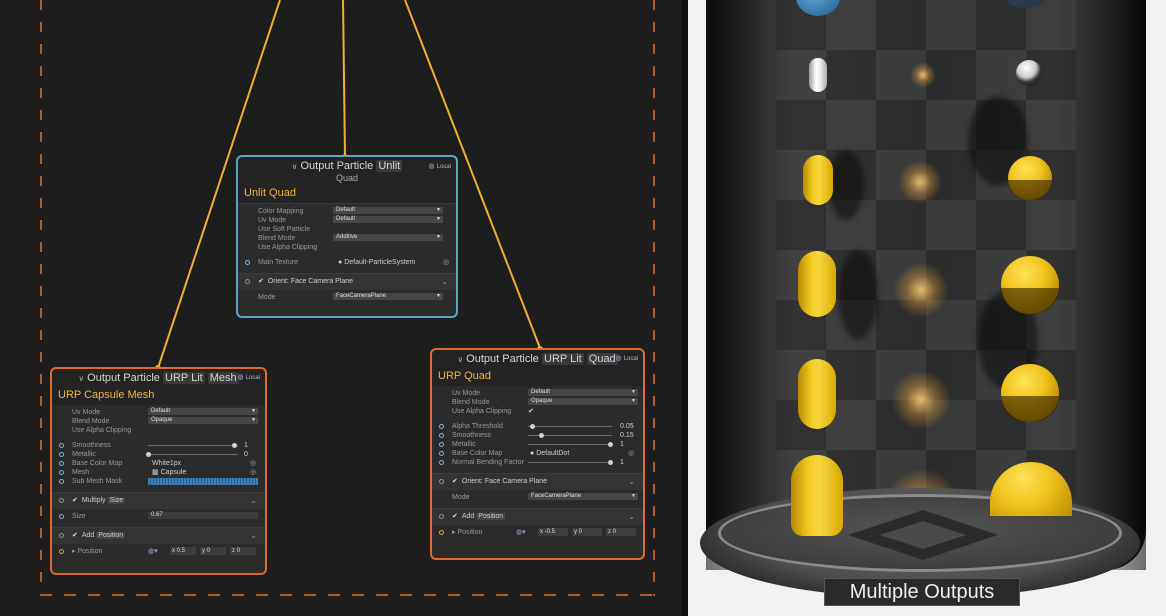  Describe the element at coordinates (537, 359) in the screenshot. I see `node-header: ∨ Output Particle URP Lit Quad ◍ Local` at that location.